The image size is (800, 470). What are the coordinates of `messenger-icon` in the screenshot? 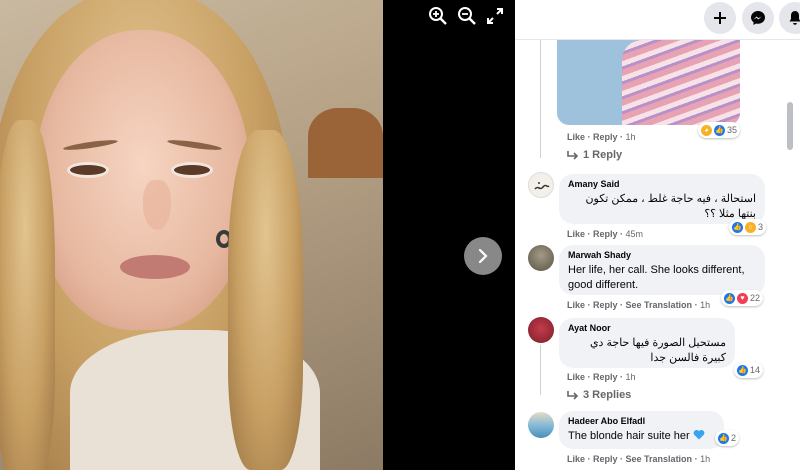 It's located at (758, 18).